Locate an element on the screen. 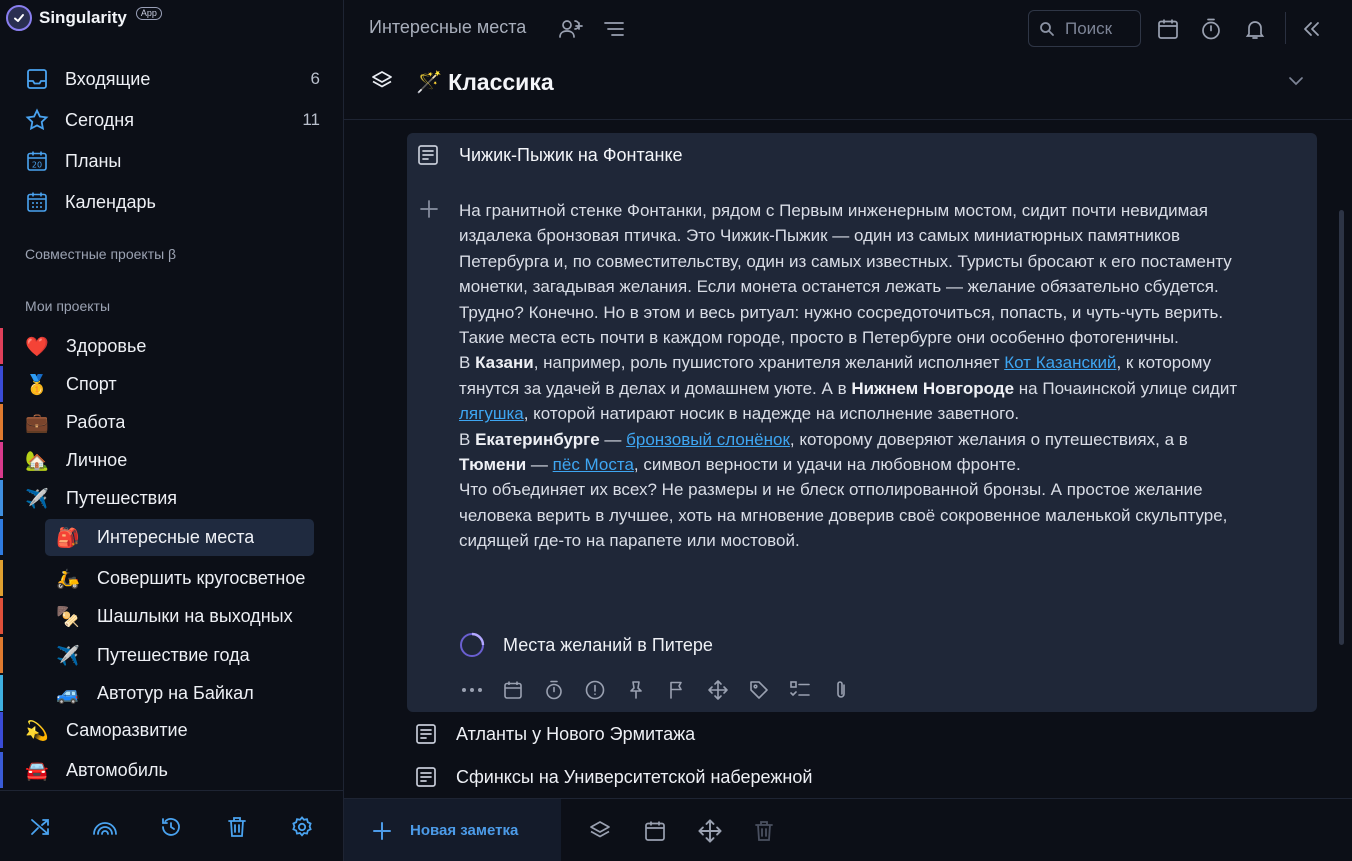 The height and width of the screenshot is (861, 1352). subtask: Места желаний в Питере is located at coordinates (586, 645).